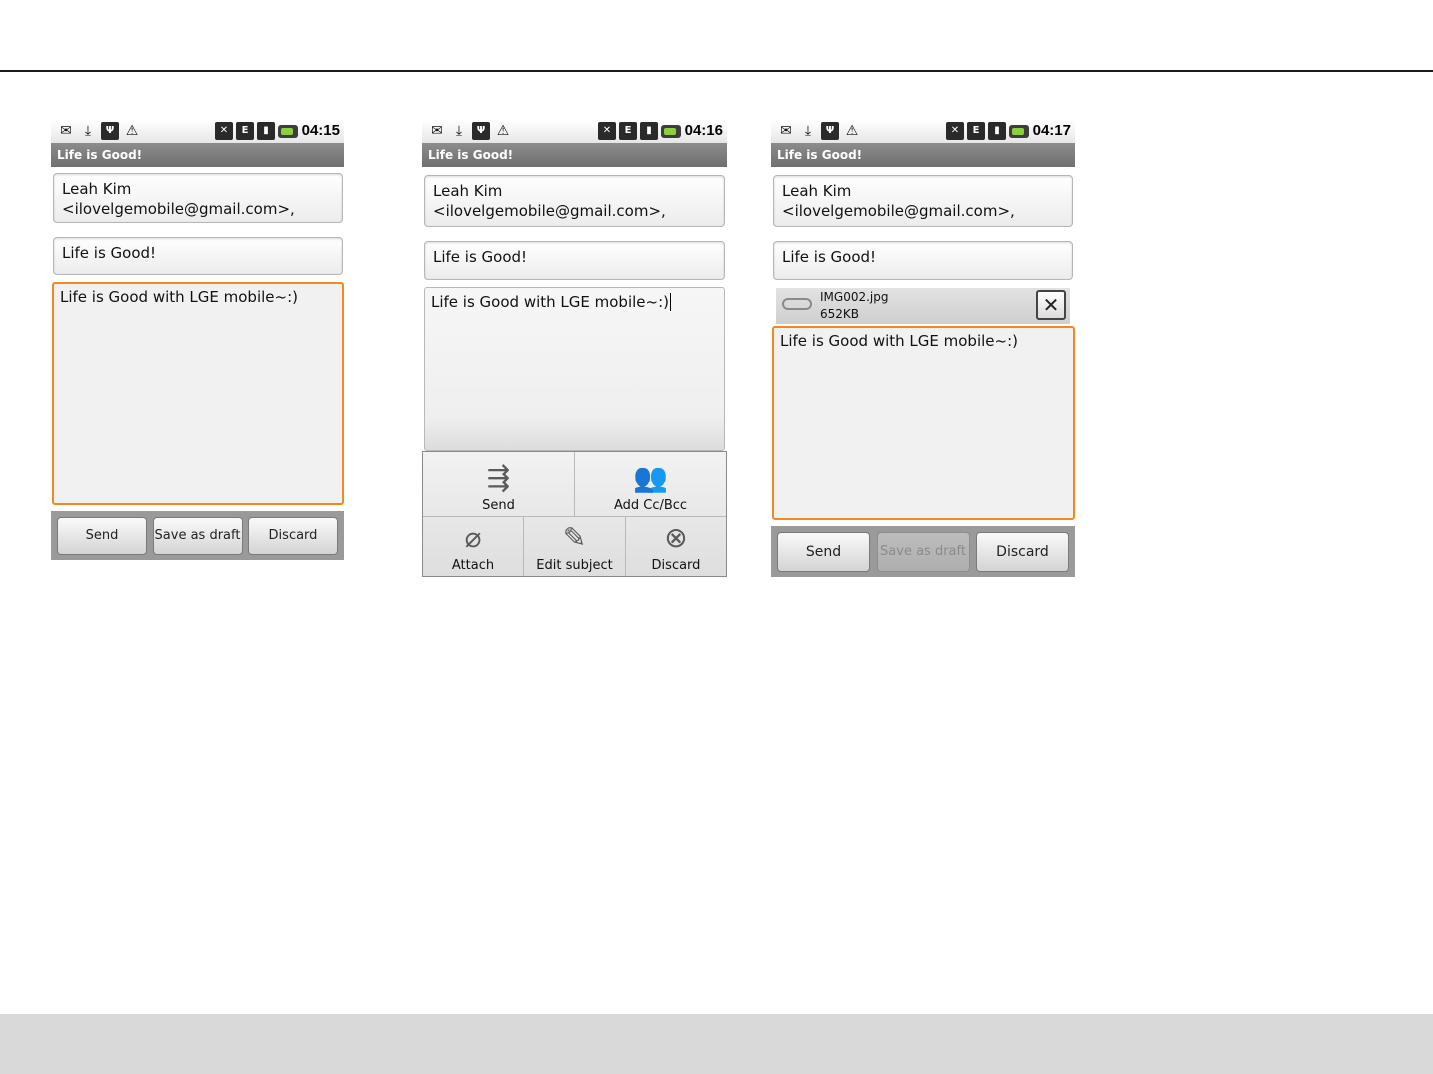 The image size is (1433, 1074). What do you see at coordinates (473, 537) in the screenshot?
I see `paperclip-icon: ⌀` at bounding box center [473, 537].